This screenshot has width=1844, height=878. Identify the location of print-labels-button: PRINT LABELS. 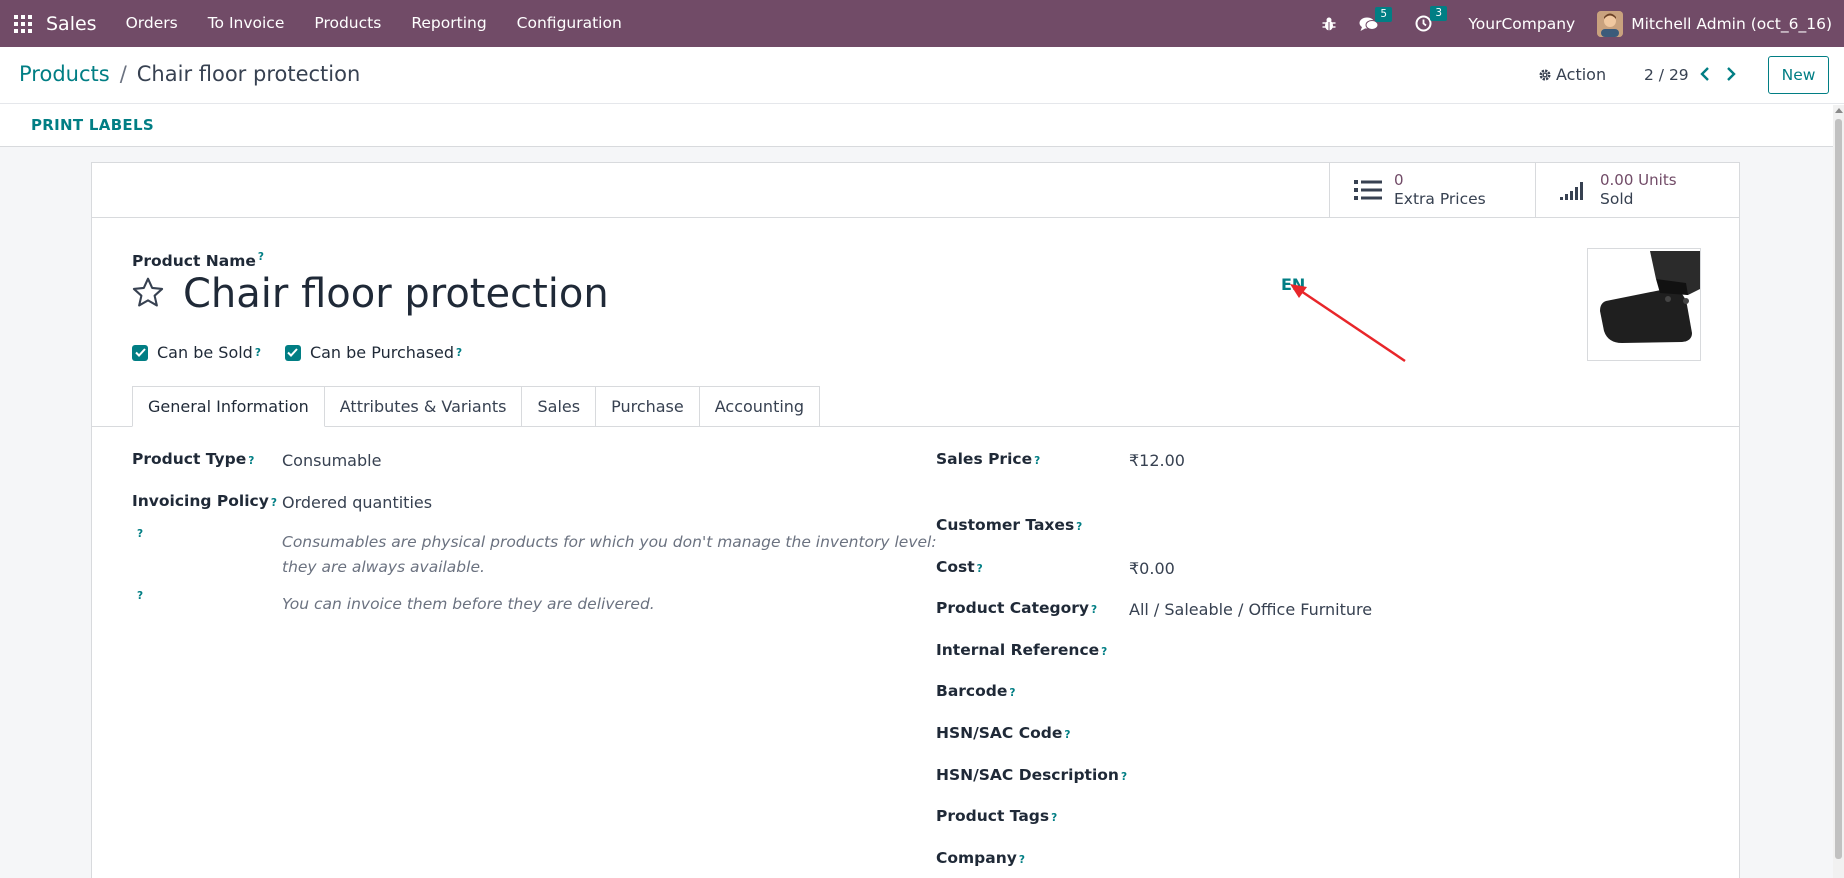
(92, 125).